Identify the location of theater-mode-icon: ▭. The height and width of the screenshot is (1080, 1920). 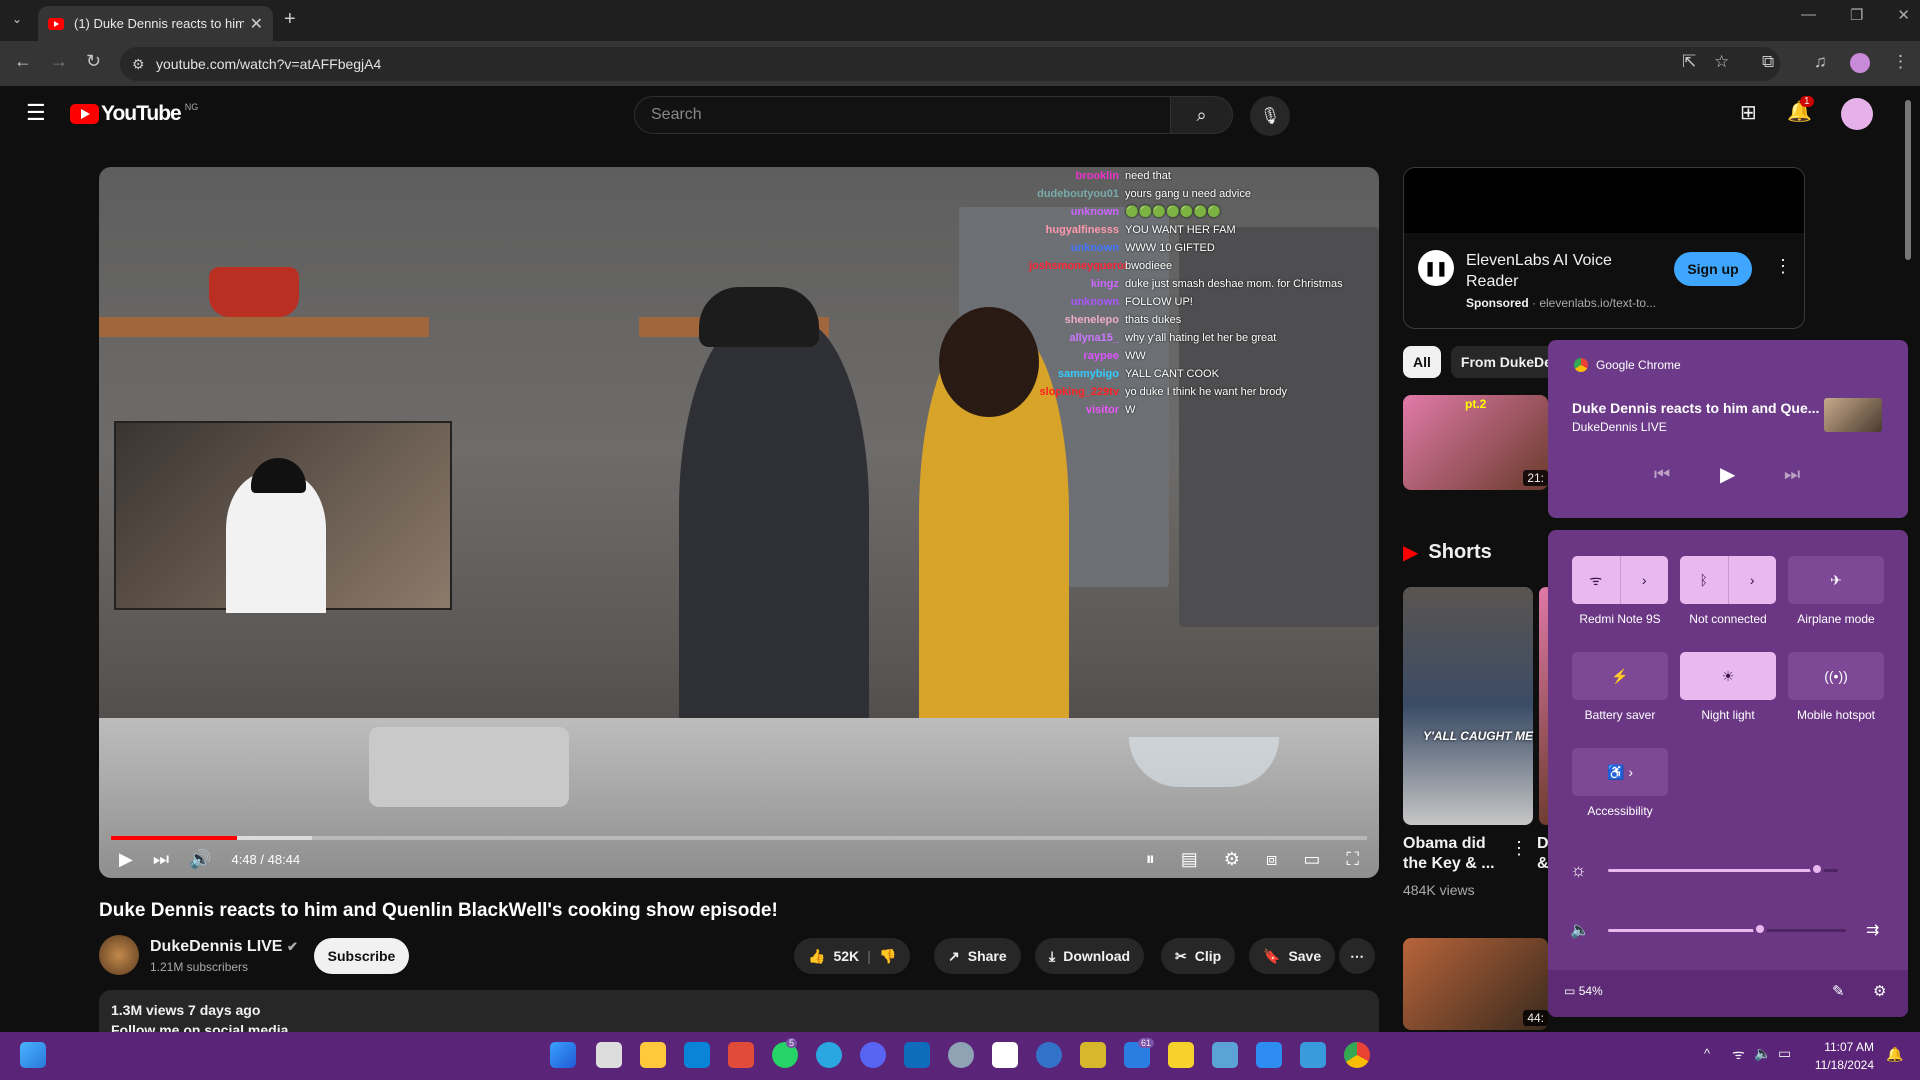
(1311, 859).